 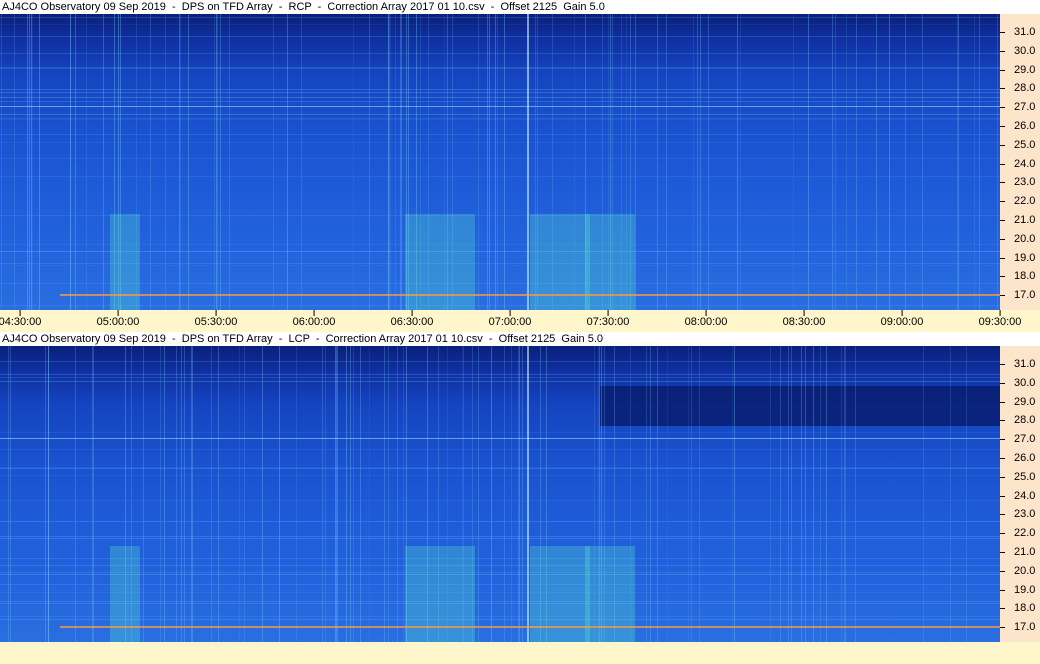 I want to click on lcp-x-axis, so click(x=520, y=653).